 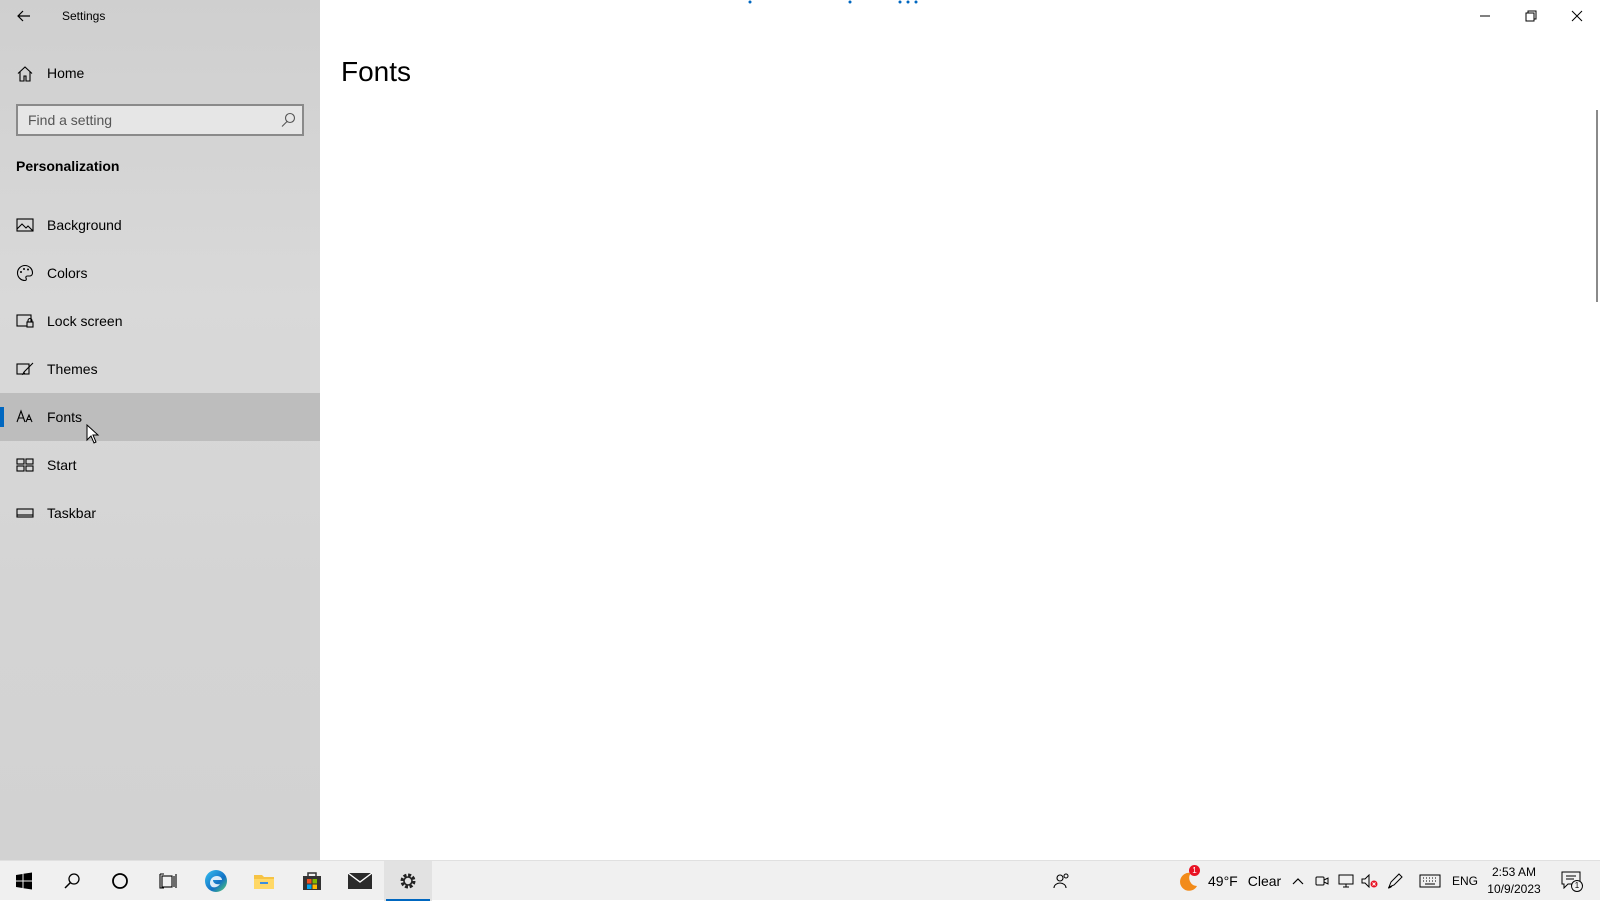 I want to click on notification-count: 1, so click(x=1577, y=886).